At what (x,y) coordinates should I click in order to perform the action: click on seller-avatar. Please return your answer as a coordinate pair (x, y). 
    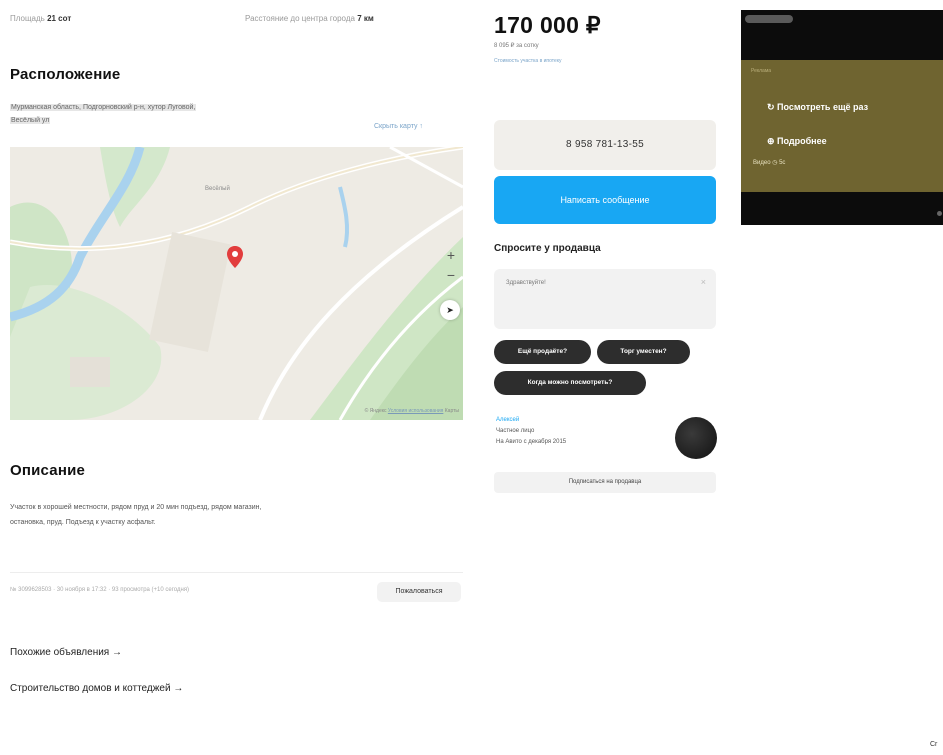
    Looking at the image, I should click on (696, 438).